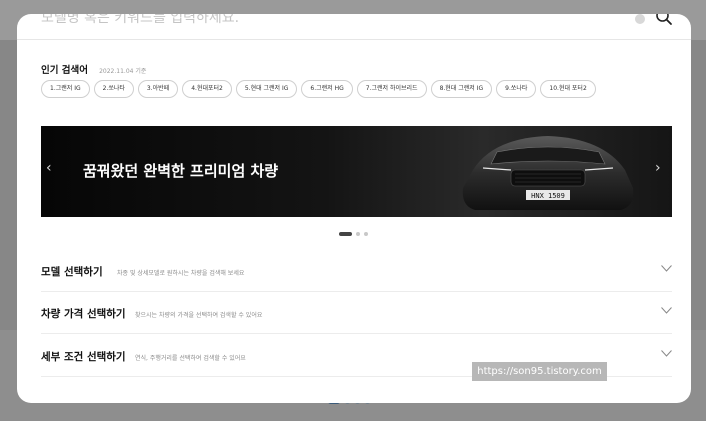  Describe the element at coordinates (199, 315) in the screenshot. I see `section-description: 찾으시는 차량의 가격을 선택하여 검색할 수 있어요` at that location.